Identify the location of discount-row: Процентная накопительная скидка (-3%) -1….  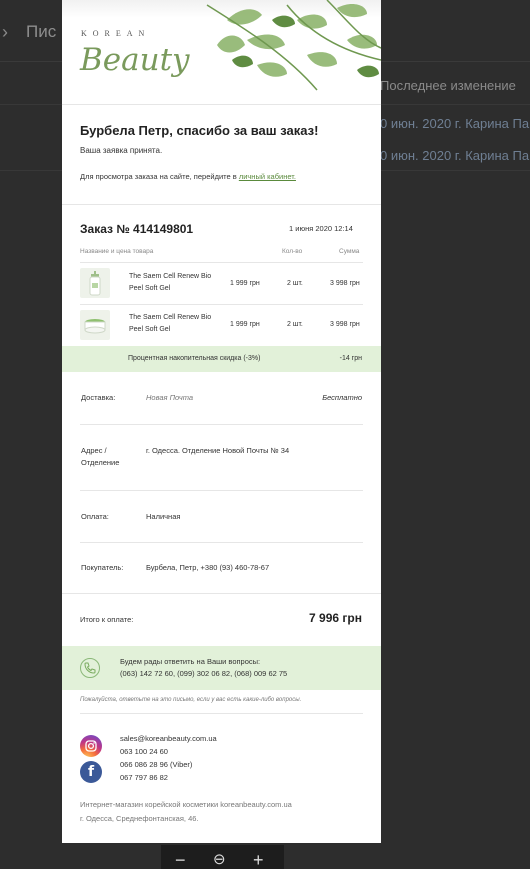
(221, 359).